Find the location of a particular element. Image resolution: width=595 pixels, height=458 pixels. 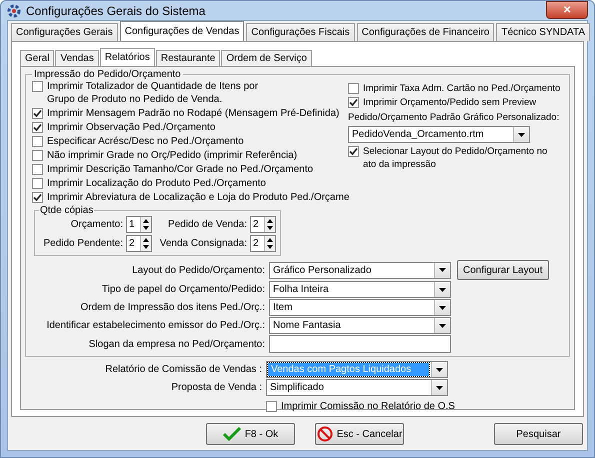

checkbox-label: Imprimir Abreviatura de Localização e Loja do Produto Ped./Orçame is located at coordinates (198, 197).